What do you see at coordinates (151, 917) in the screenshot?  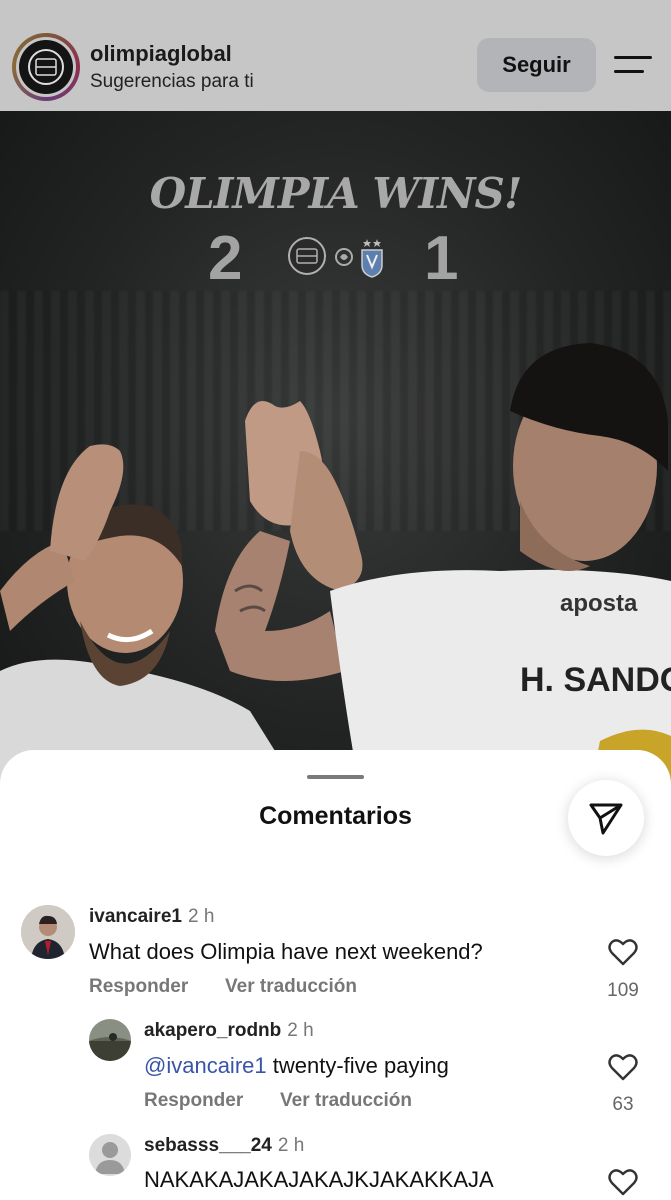 I see `comment-username: ivancaire1 2 h` at bounding box center [151, 917].